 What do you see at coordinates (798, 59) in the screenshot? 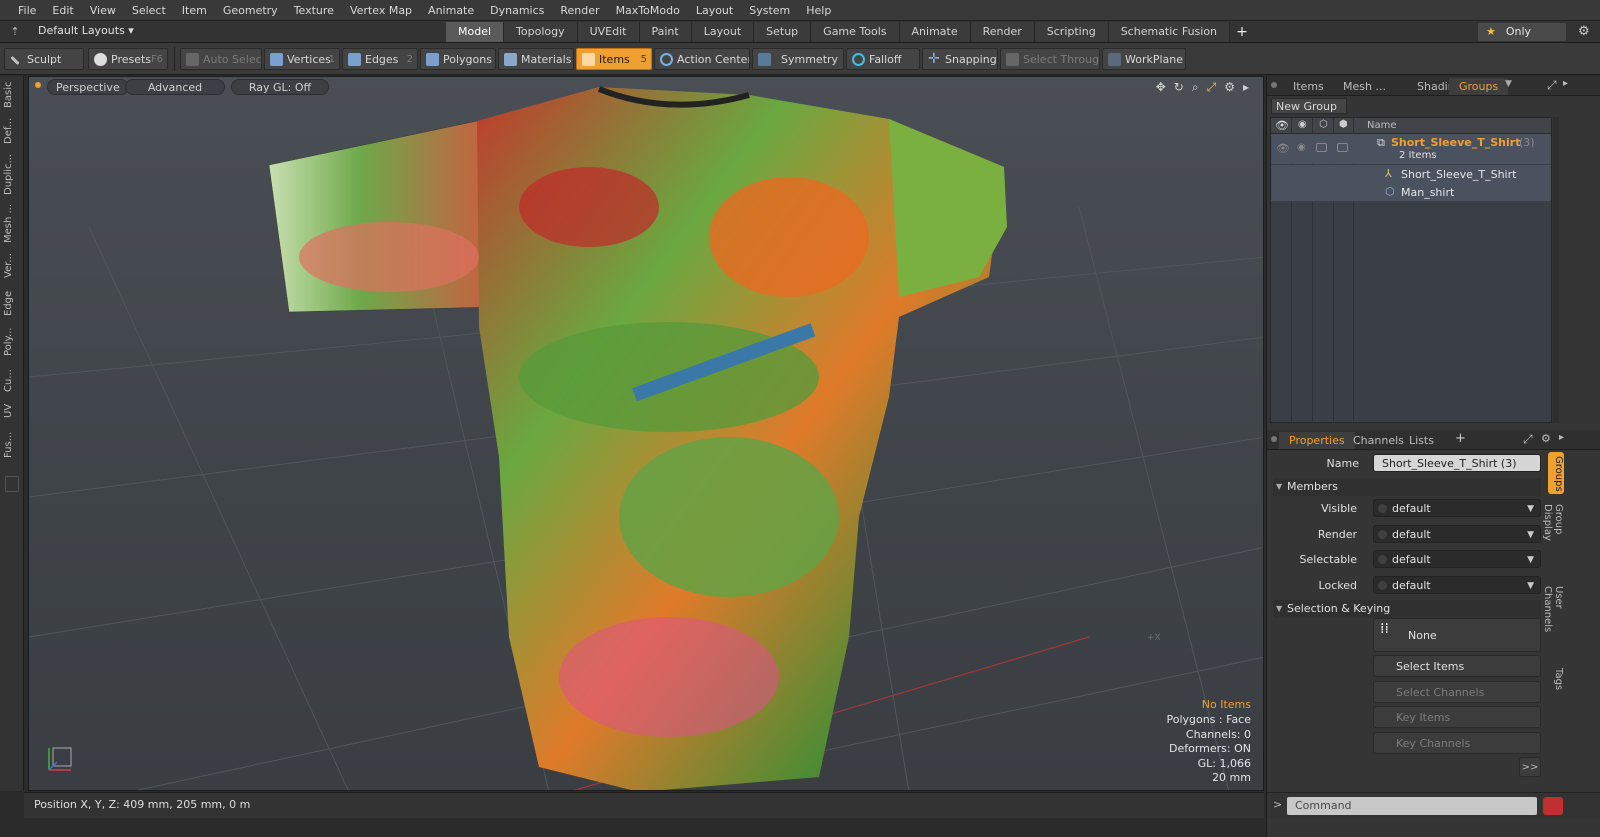
I see `symmetry-button: Symmetry` at bounding box center [798, 59].